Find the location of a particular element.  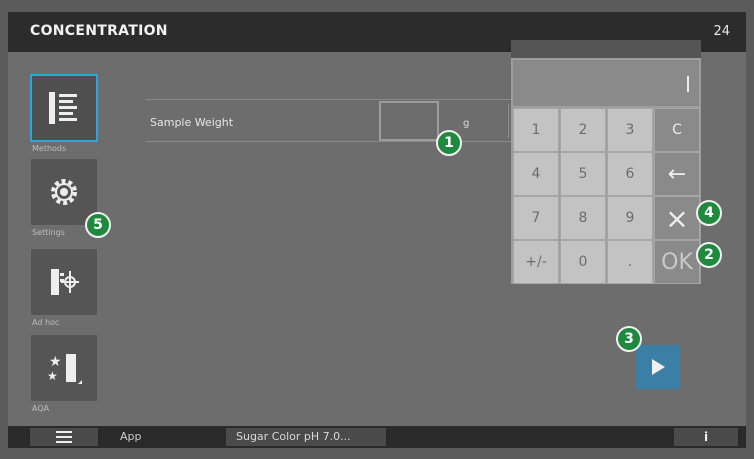

backspace-button: ← is located at coordinates (677, 174).